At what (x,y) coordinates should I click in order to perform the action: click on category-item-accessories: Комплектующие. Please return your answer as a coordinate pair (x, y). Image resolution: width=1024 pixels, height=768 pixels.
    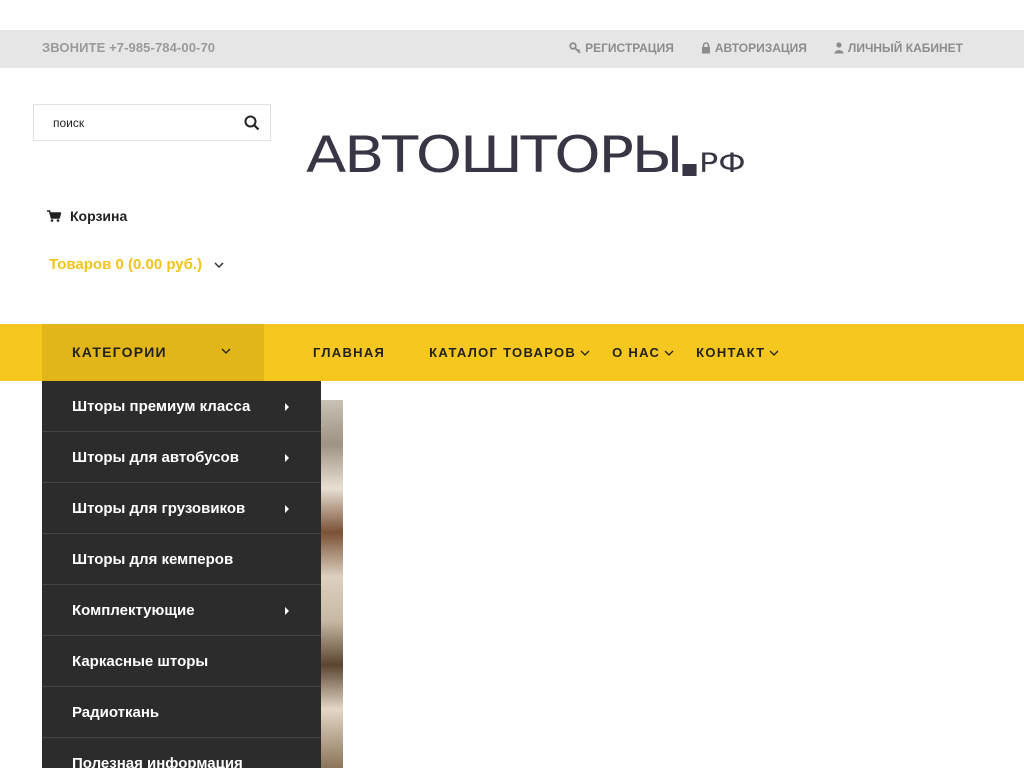
    Looking at the image, I should click on (181, 610).